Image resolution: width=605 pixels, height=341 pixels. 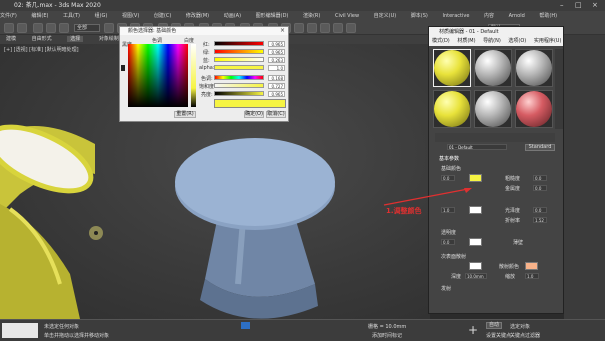 I want to click on material-name-field: 01 - Default, so click(x=477, y=147).